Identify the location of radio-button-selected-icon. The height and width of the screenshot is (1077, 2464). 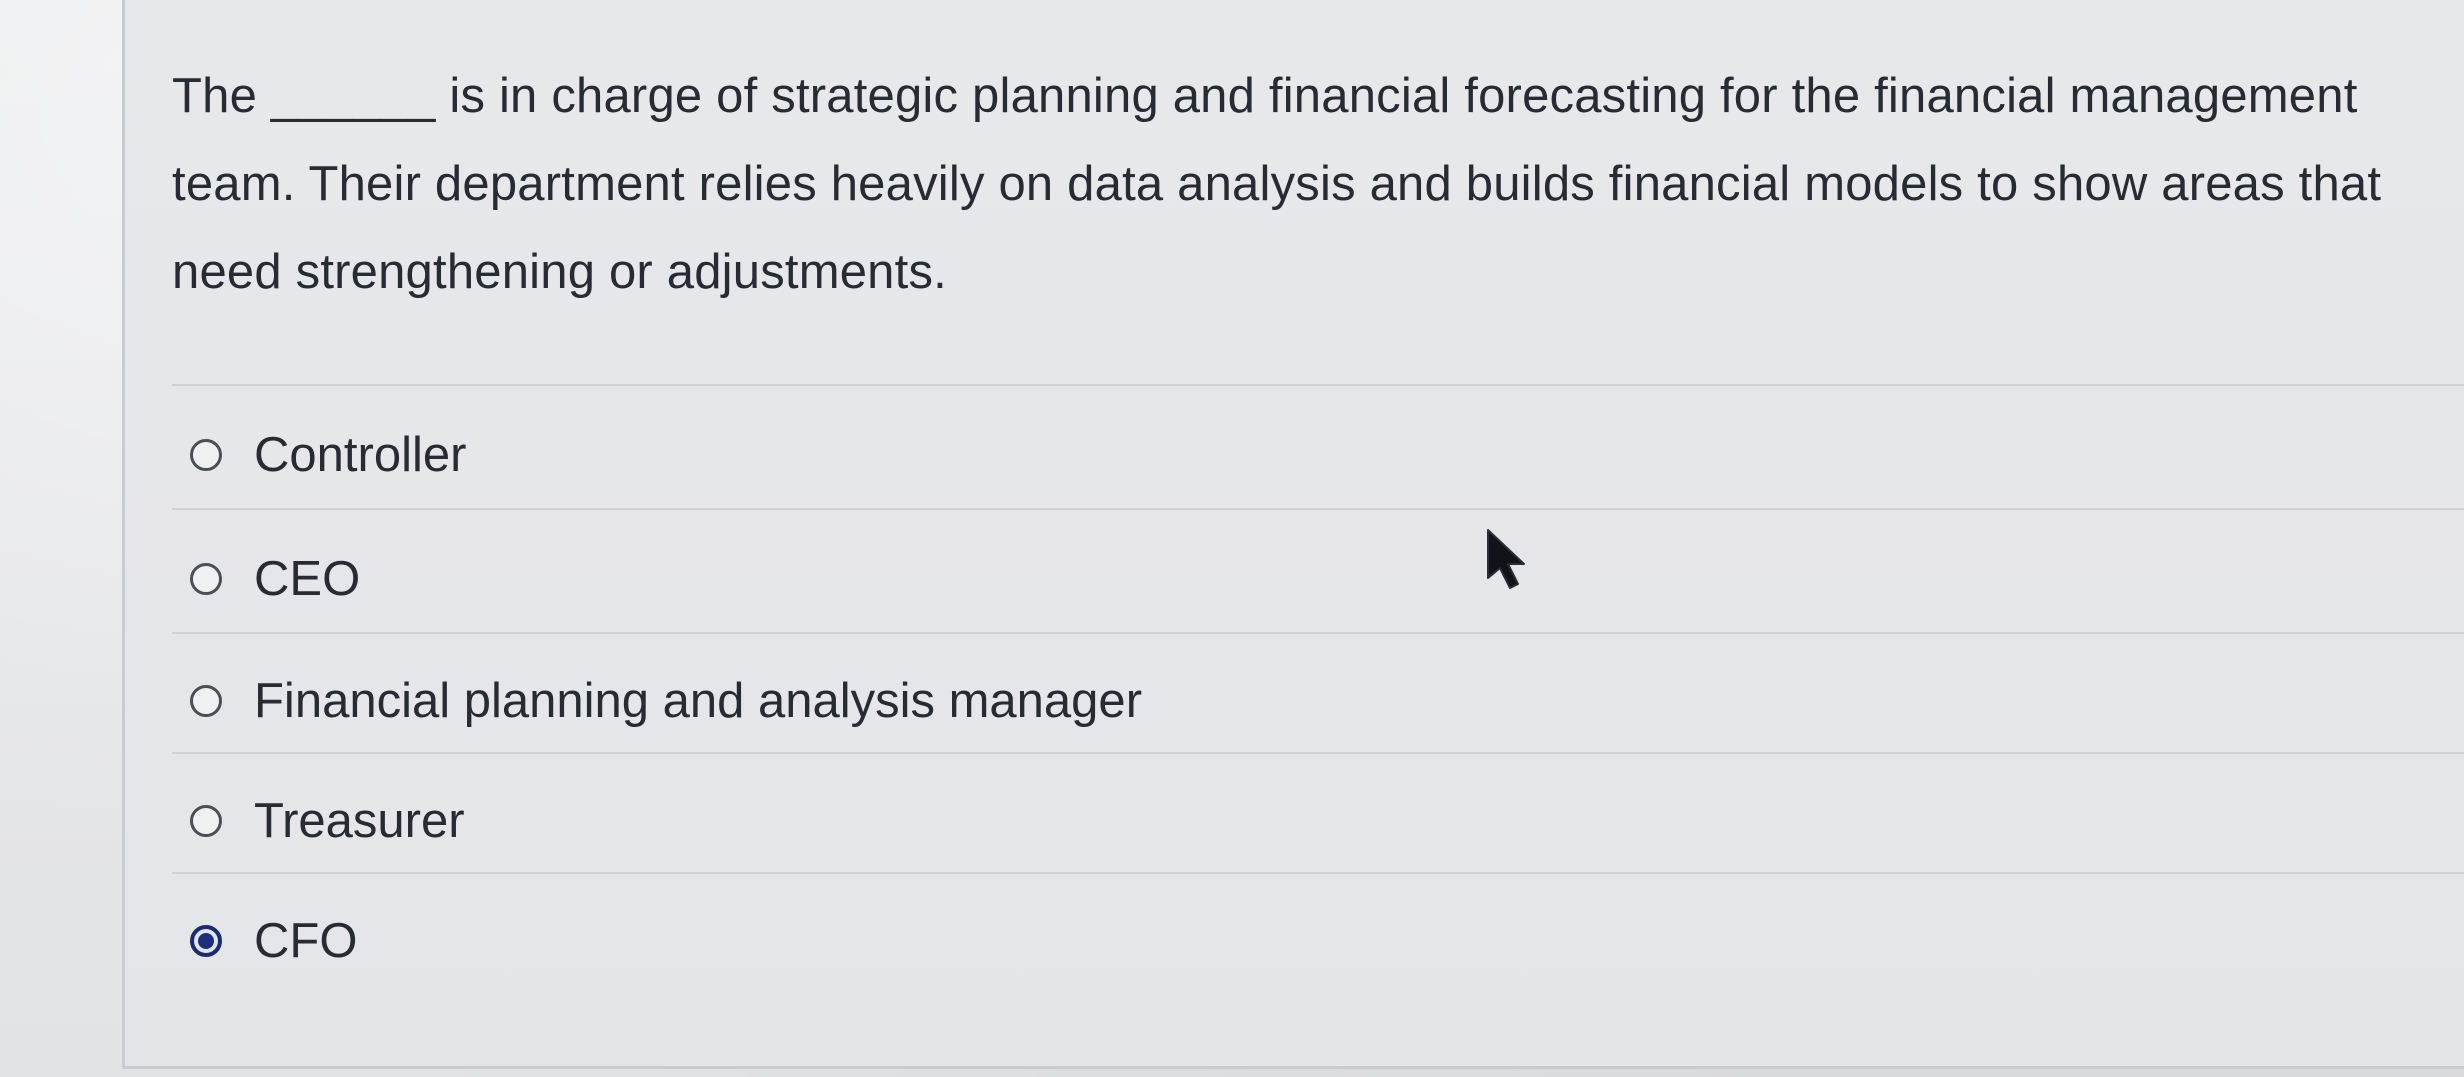
(206, 941).